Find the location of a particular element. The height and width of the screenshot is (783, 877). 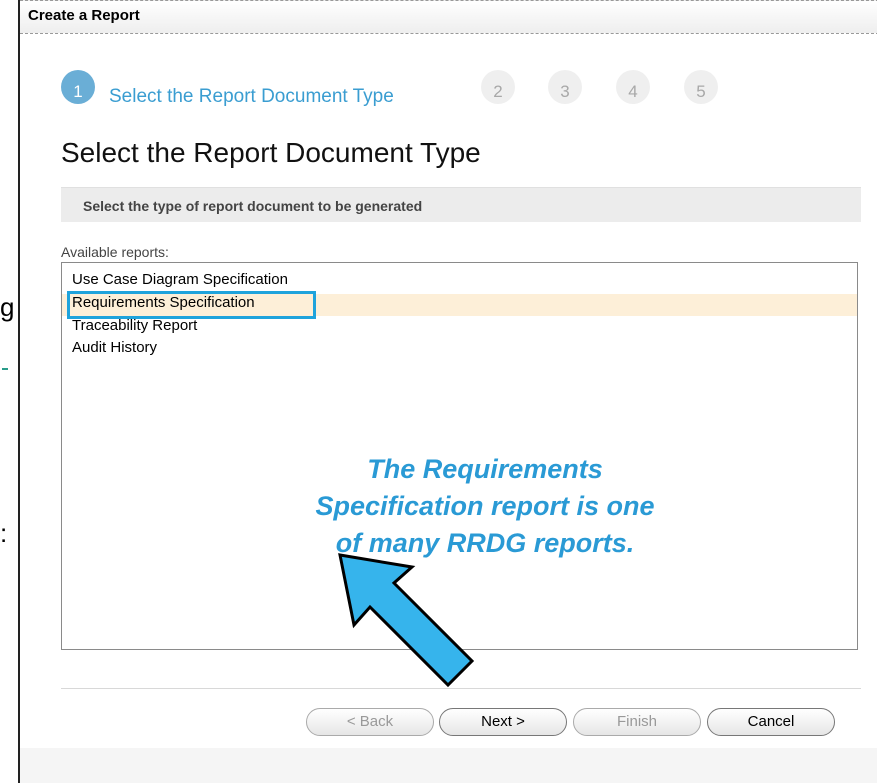

step-5-indicator: 5 is located at coordinates (701, 87).